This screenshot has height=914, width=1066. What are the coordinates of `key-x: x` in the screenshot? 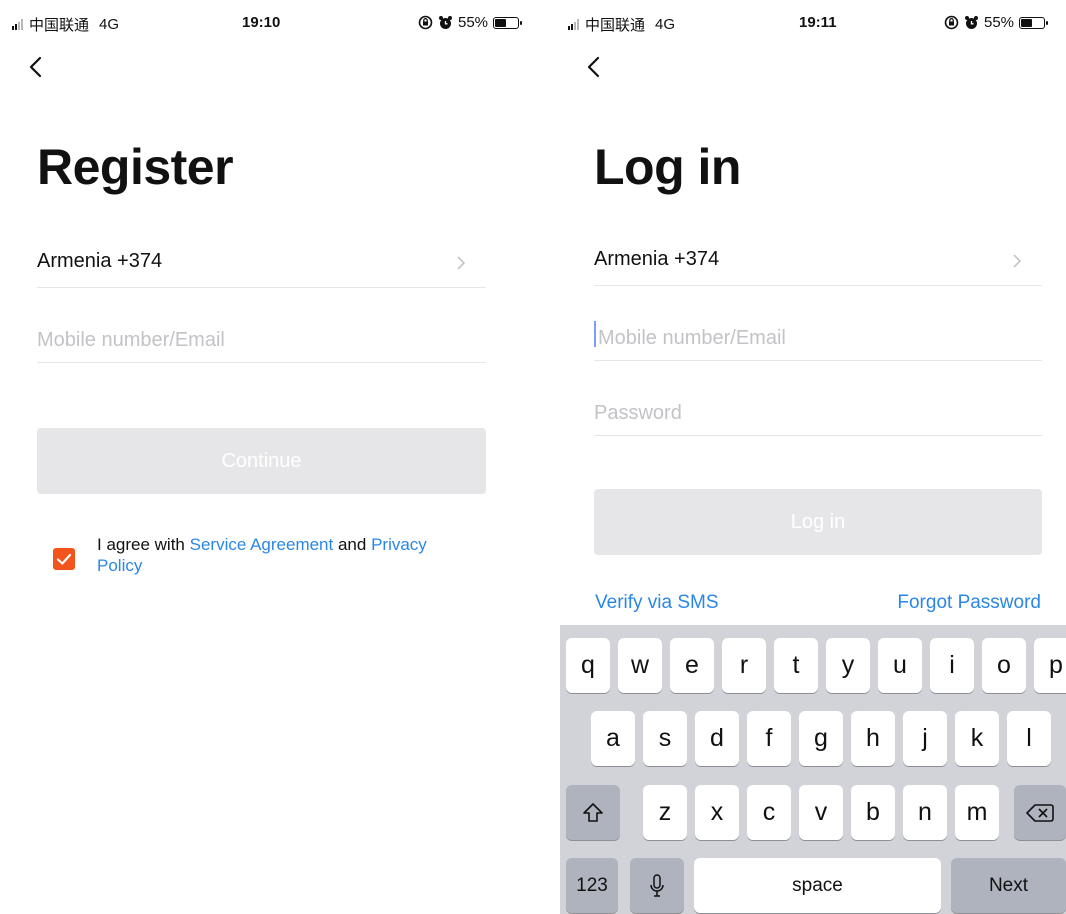 It's located at (717, 812).